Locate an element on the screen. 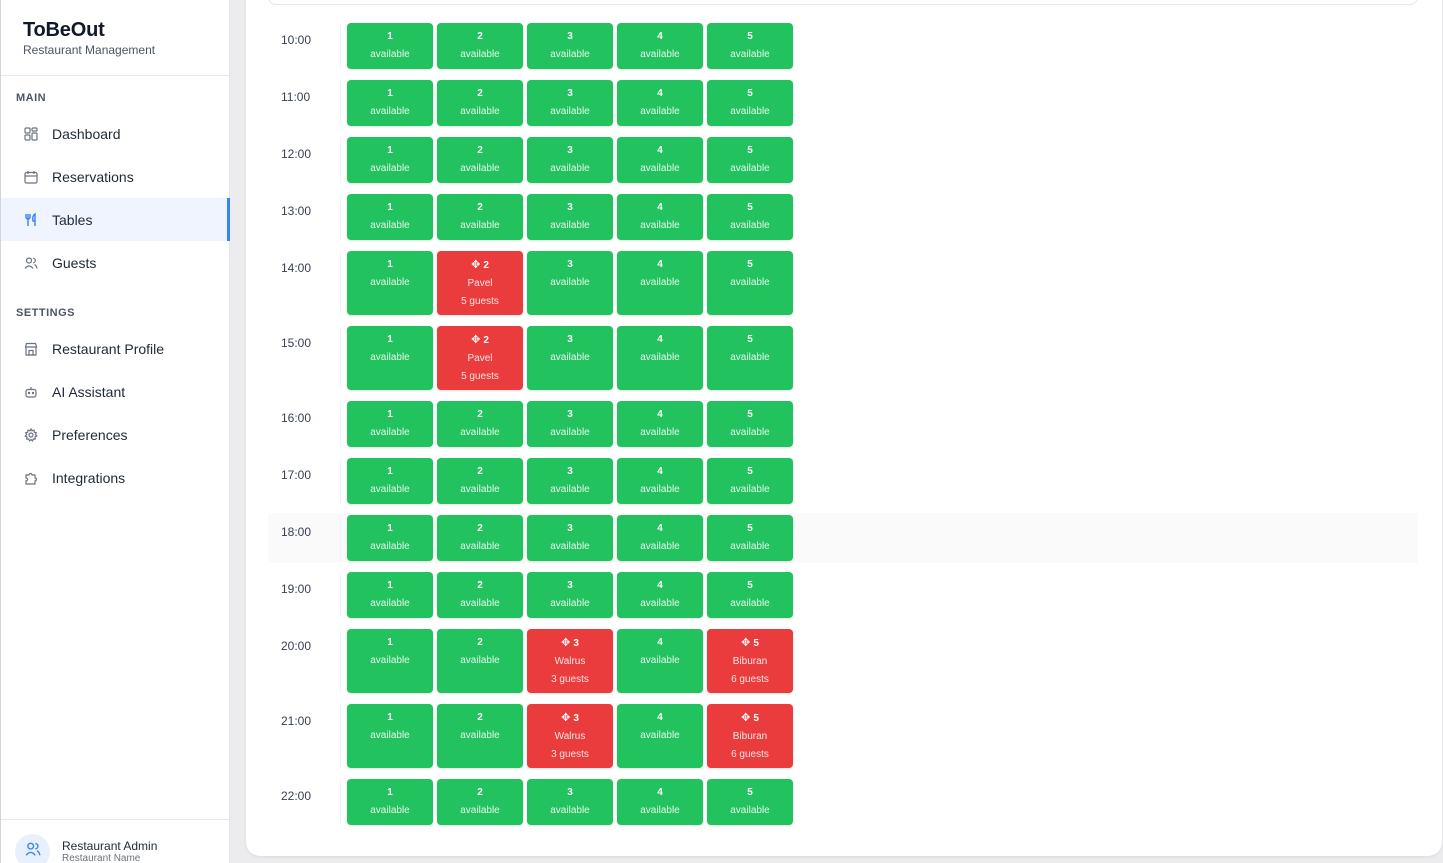  brand-subtitle: Restaurant Management is located at coordinates (89, 50).